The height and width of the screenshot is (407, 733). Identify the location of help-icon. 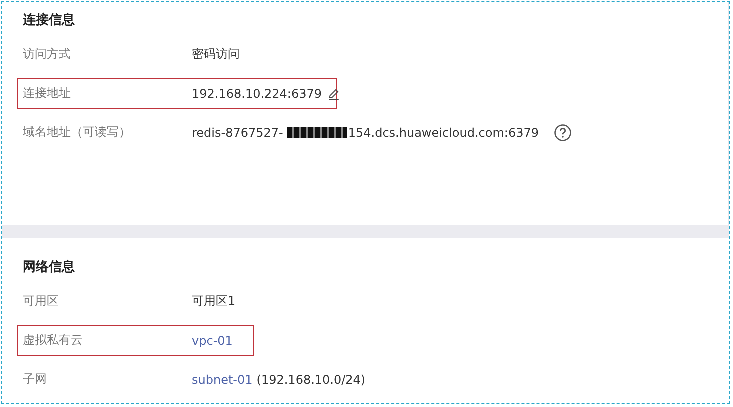
(563, 133).